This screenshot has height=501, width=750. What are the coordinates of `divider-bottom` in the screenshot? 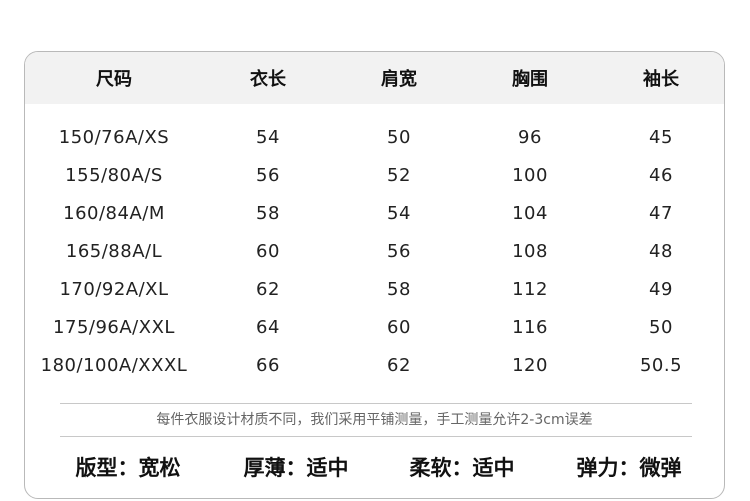 It's located at (376, 436).